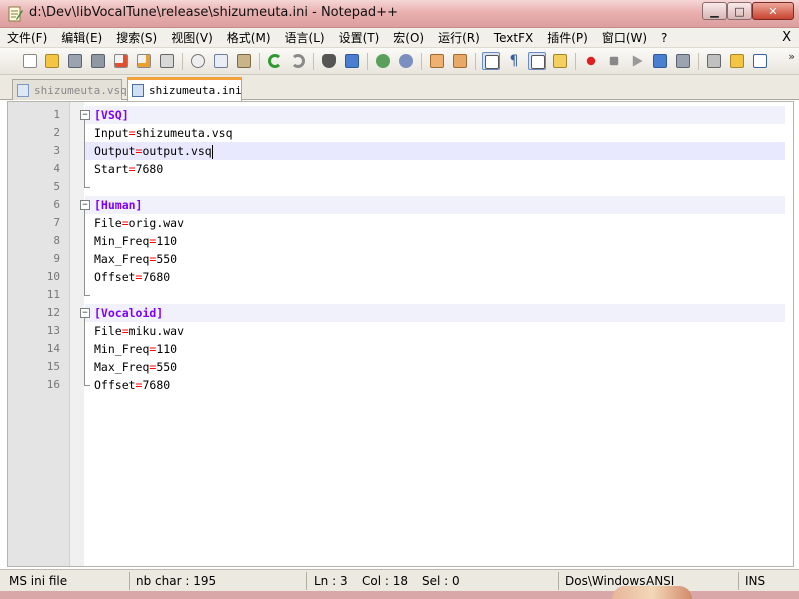  I want to click on maximize-button: □, so click(739, 11).